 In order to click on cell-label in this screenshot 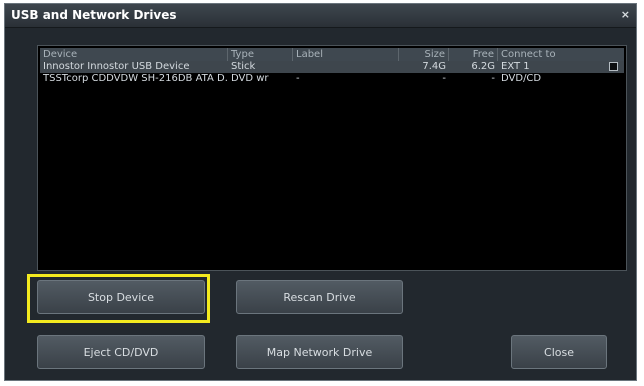, I will do `click(346, 67)`.